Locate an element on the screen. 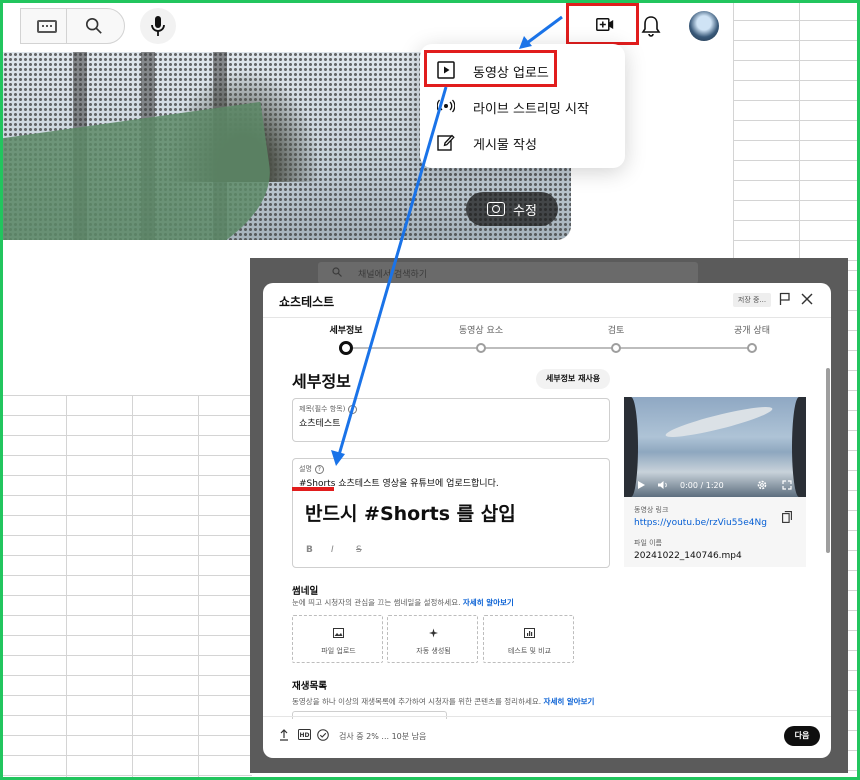 This screenshot has height=780, width=860. voice-search-button is located at coordinates (158, 26).